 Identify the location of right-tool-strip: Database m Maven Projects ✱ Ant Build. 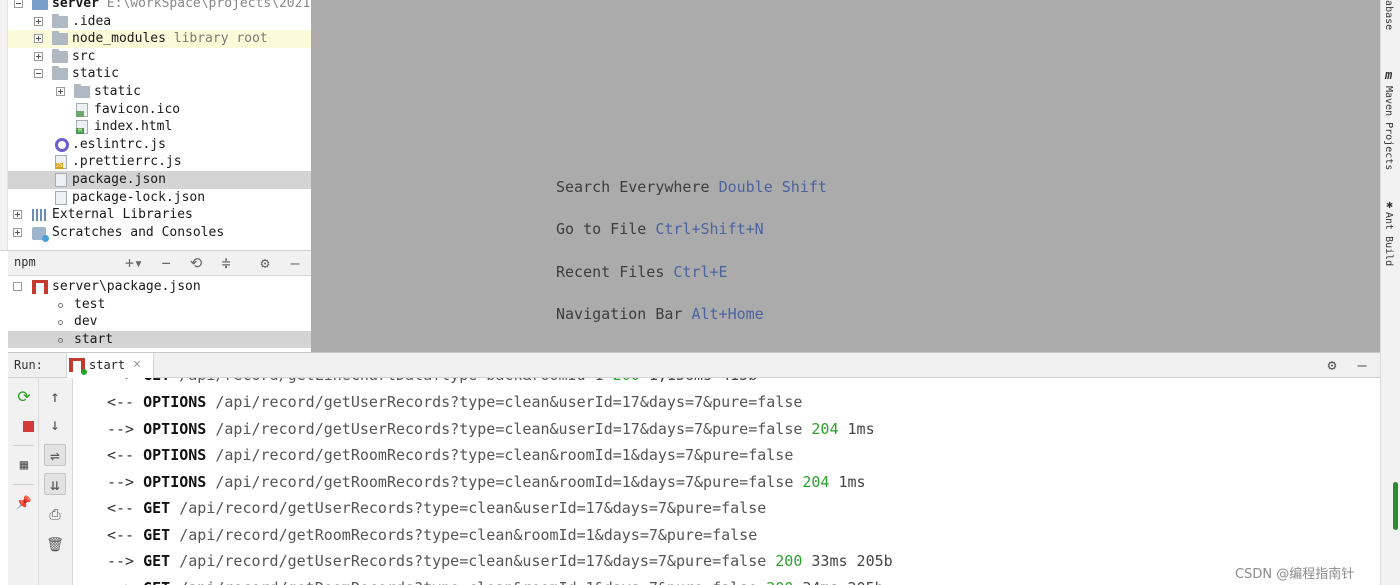
(1390, 292).